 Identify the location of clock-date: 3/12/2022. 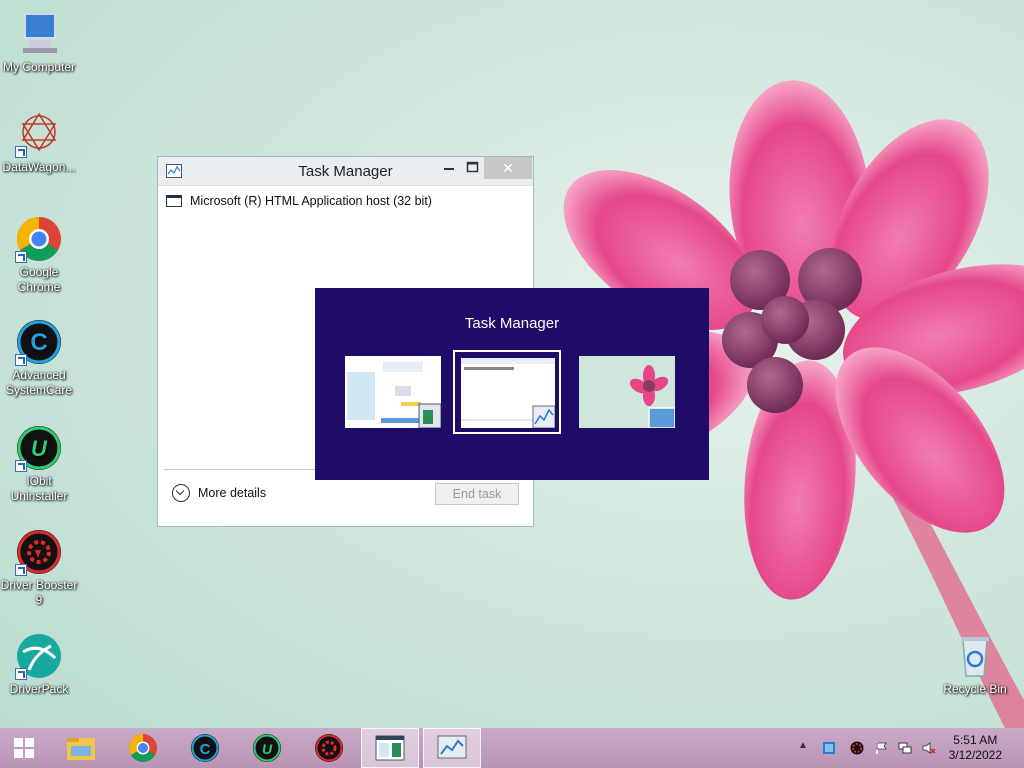
(975, 755).